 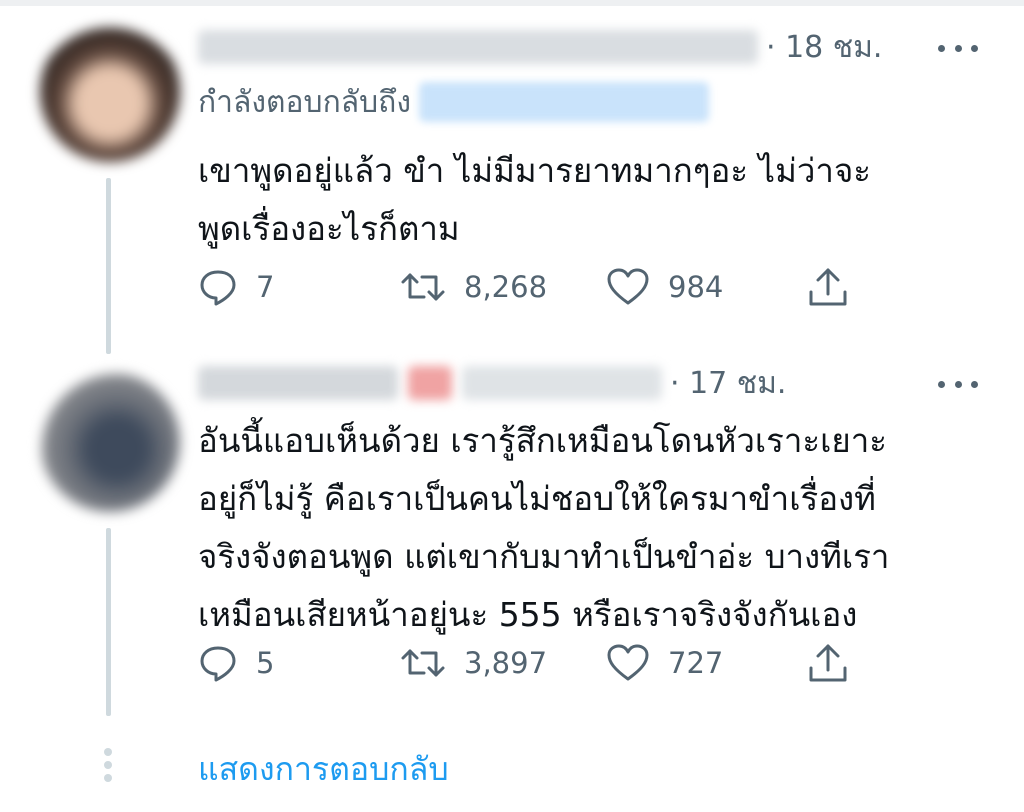 I want to click on tweet-actions: 7 8,268 984, so click(x=548, y=287).